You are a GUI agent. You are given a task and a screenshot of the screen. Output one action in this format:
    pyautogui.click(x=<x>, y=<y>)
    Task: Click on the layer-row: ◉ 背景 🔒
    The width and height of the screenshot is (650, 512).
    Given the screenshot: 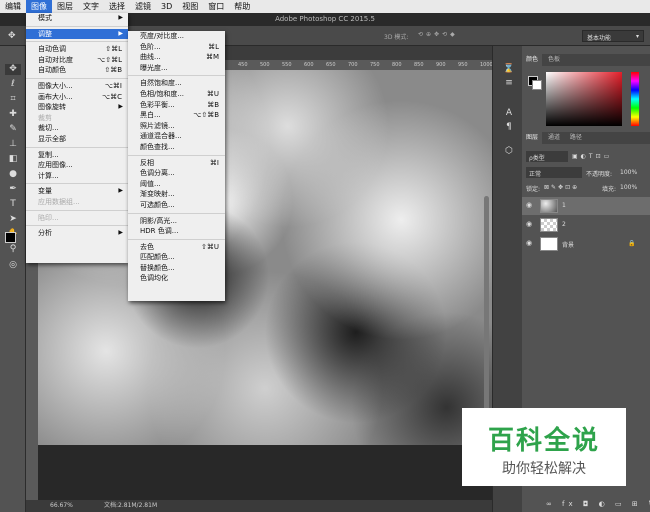 What is the action you would take?
    pyautogui.click(x=586, y=244)
    